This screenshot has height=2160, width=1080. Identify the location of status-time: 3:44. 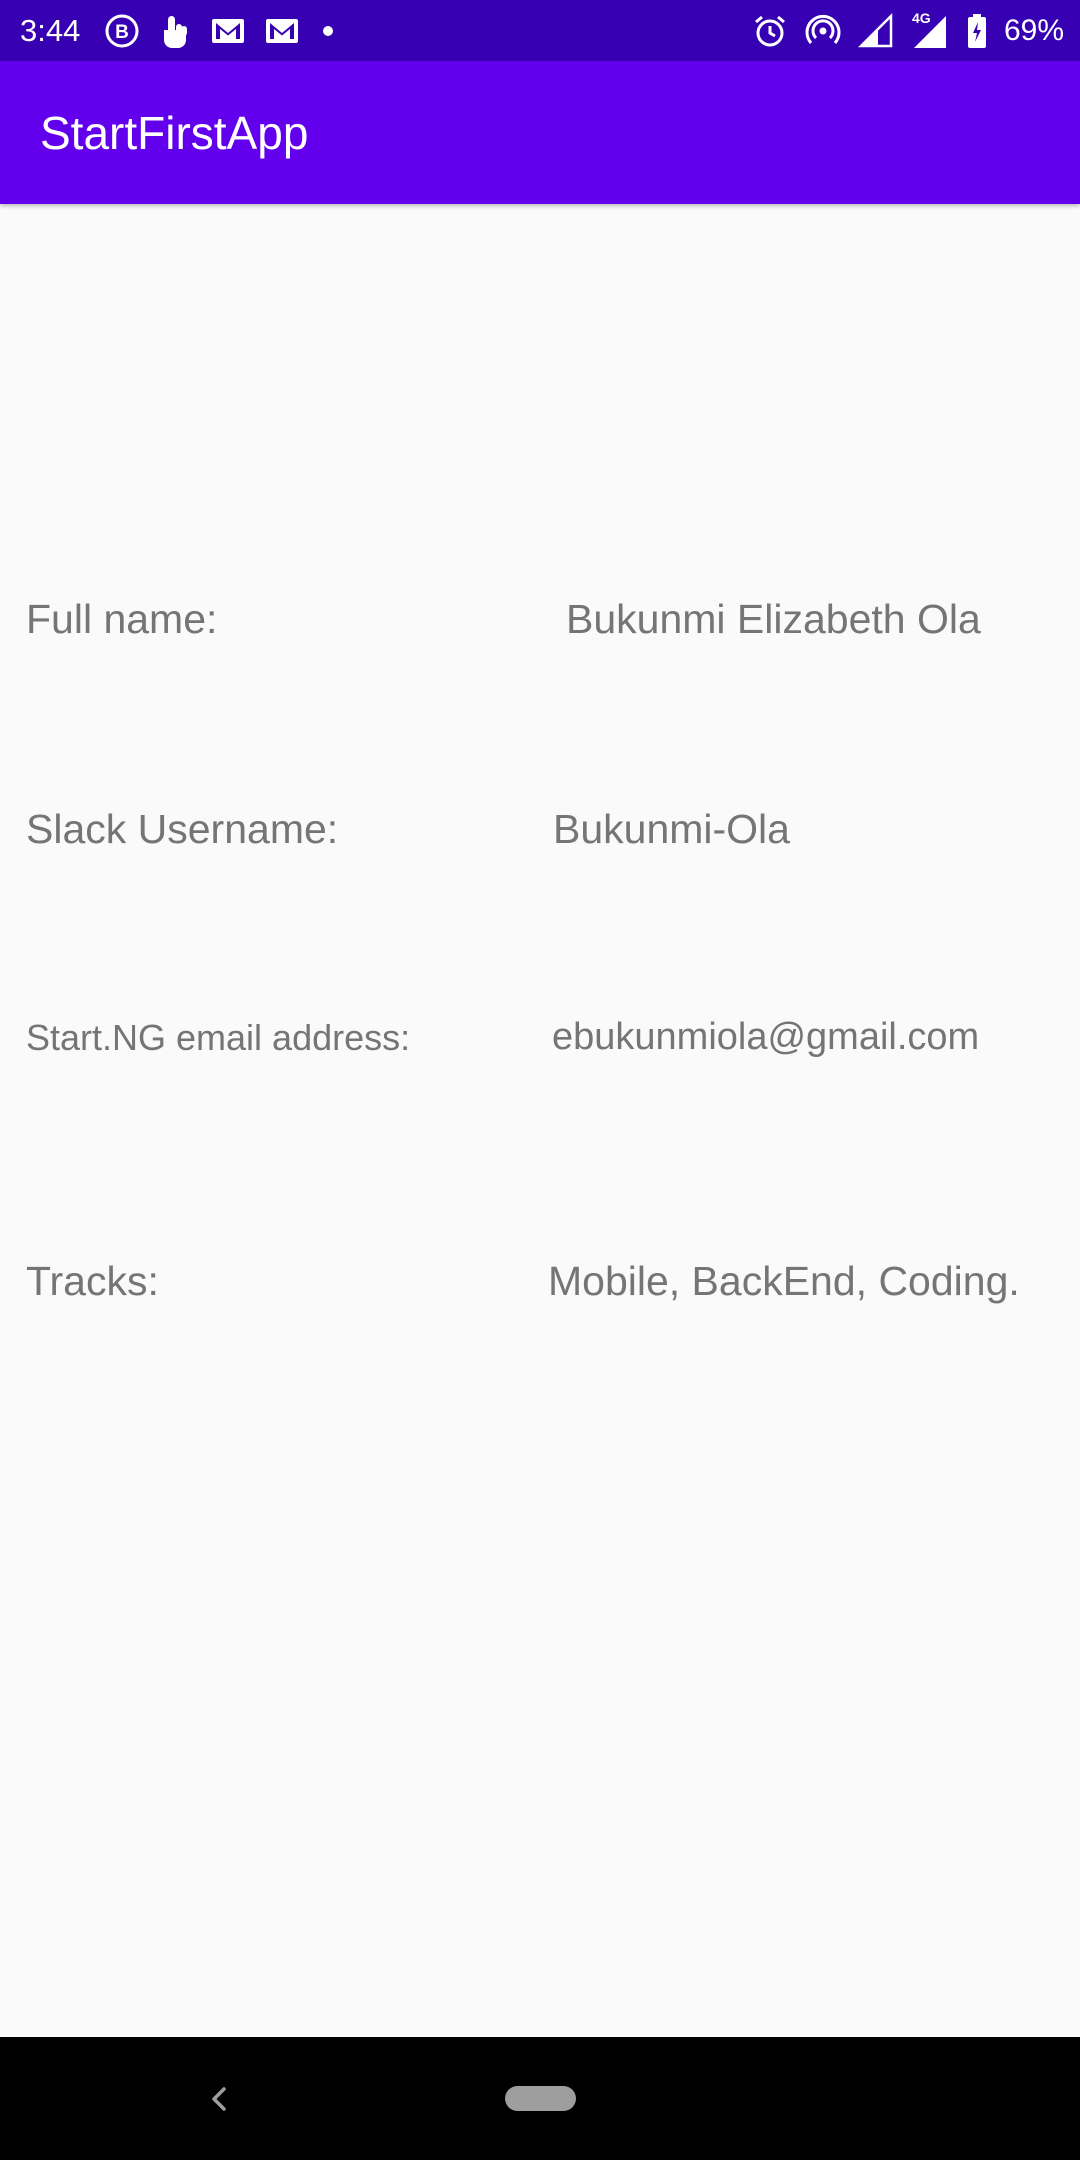
(50, 30).